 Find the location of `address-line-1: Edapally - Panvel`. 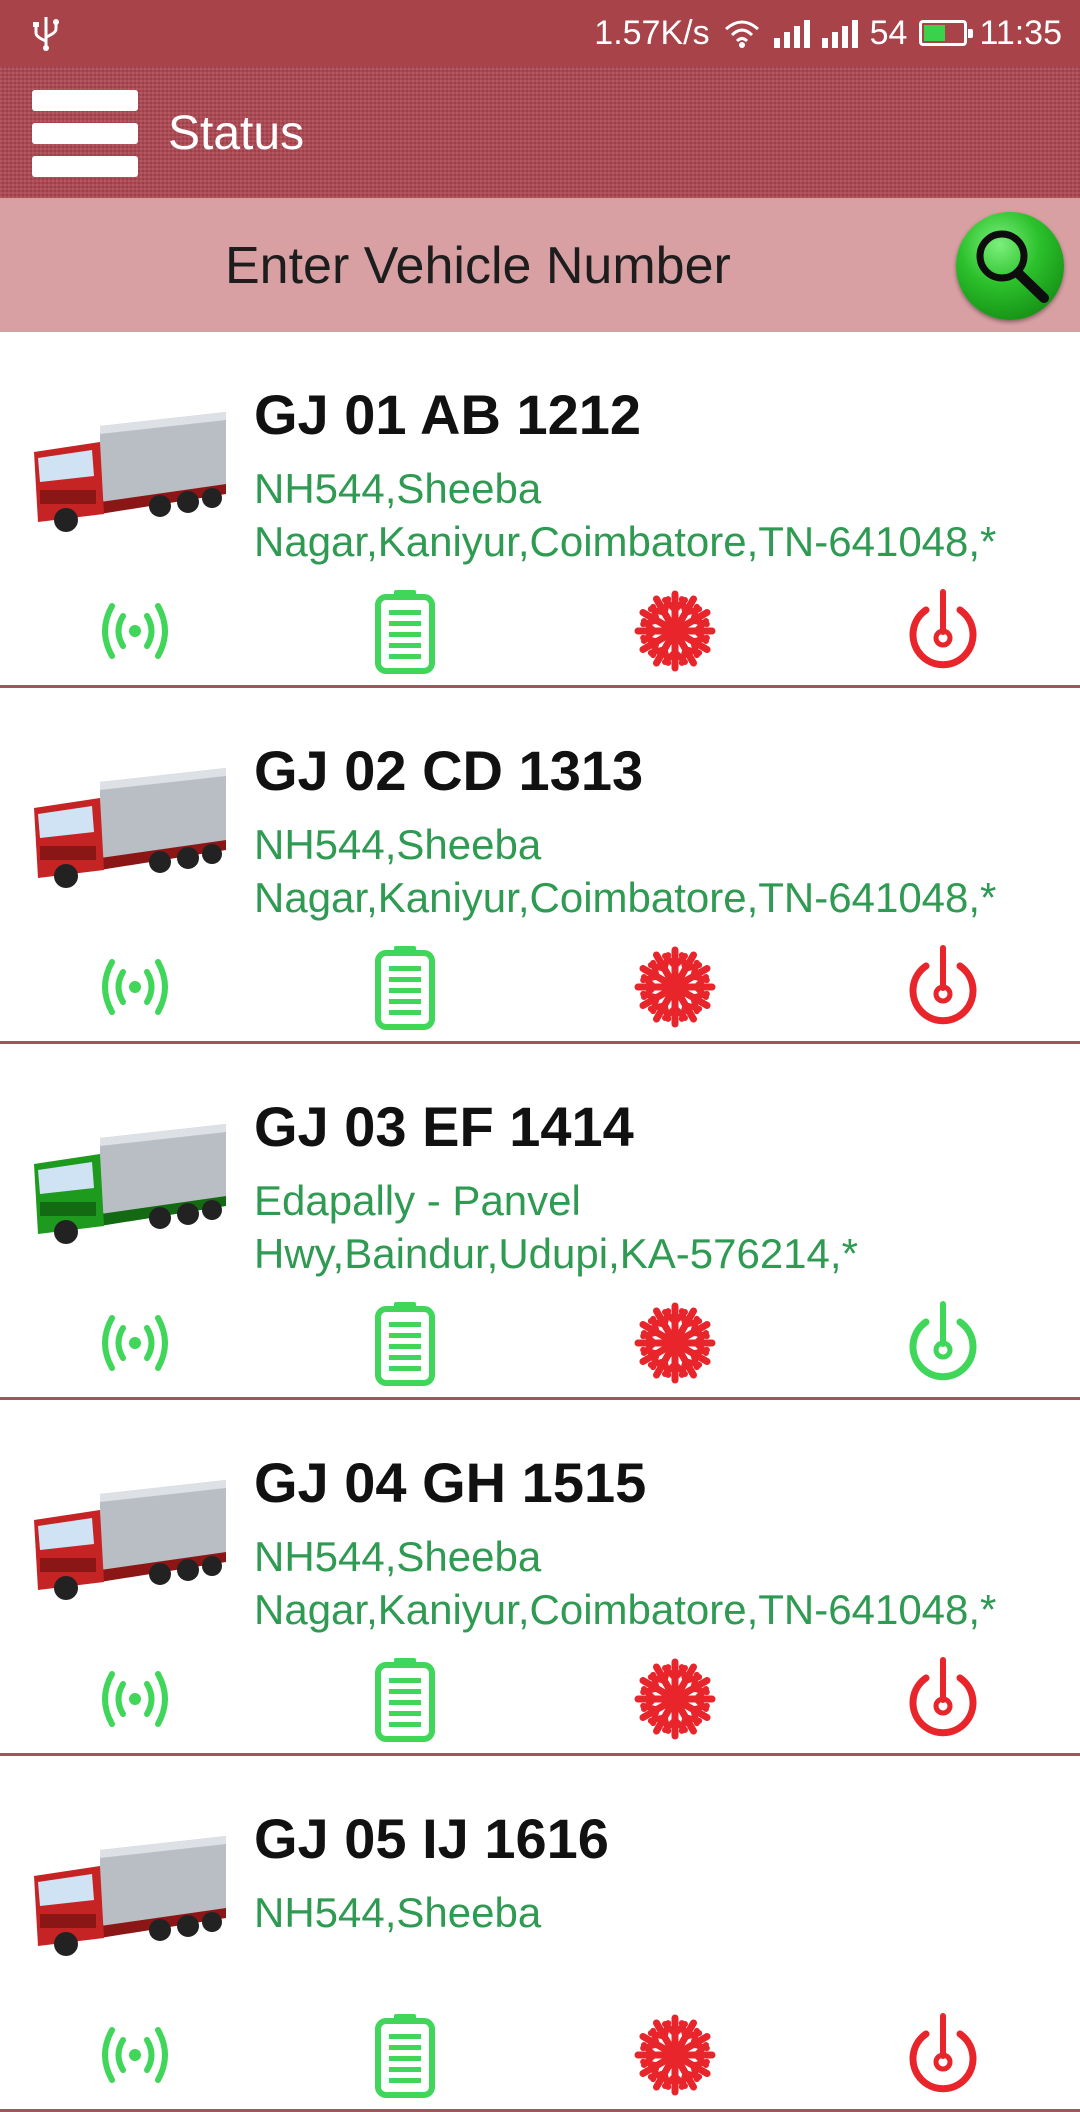

address-line-1: Edapally - Panvel is located at coordinates (417, 1200).